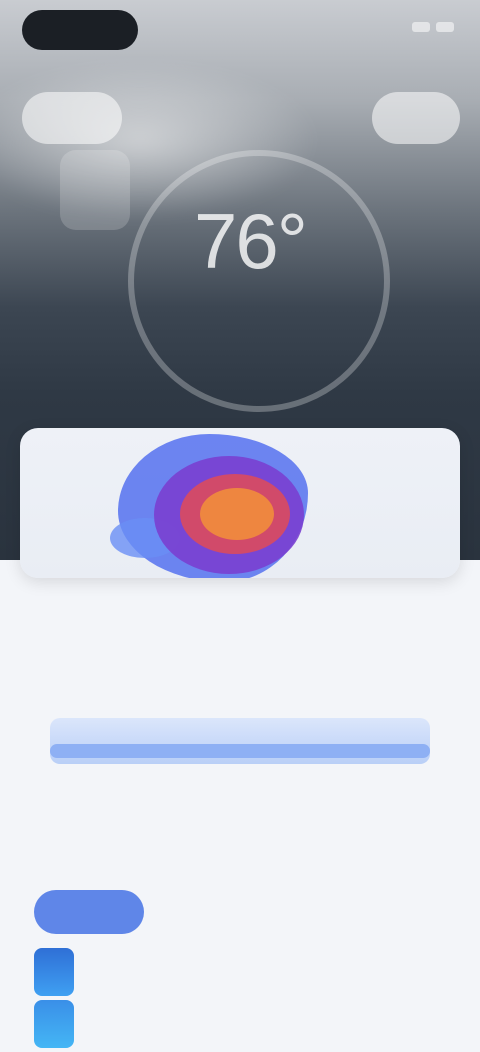  I want to click on forecast-chart, so click(240, 740).